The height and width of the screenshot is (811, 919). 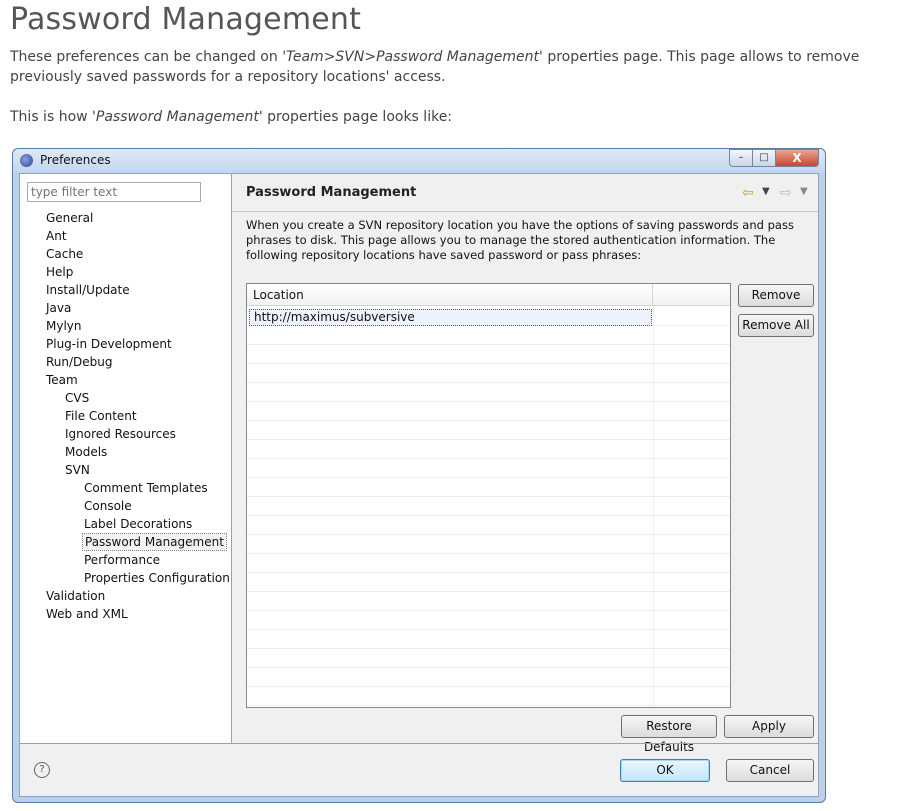 I want to click on tree-item: Models, so click(x=86, y=452).